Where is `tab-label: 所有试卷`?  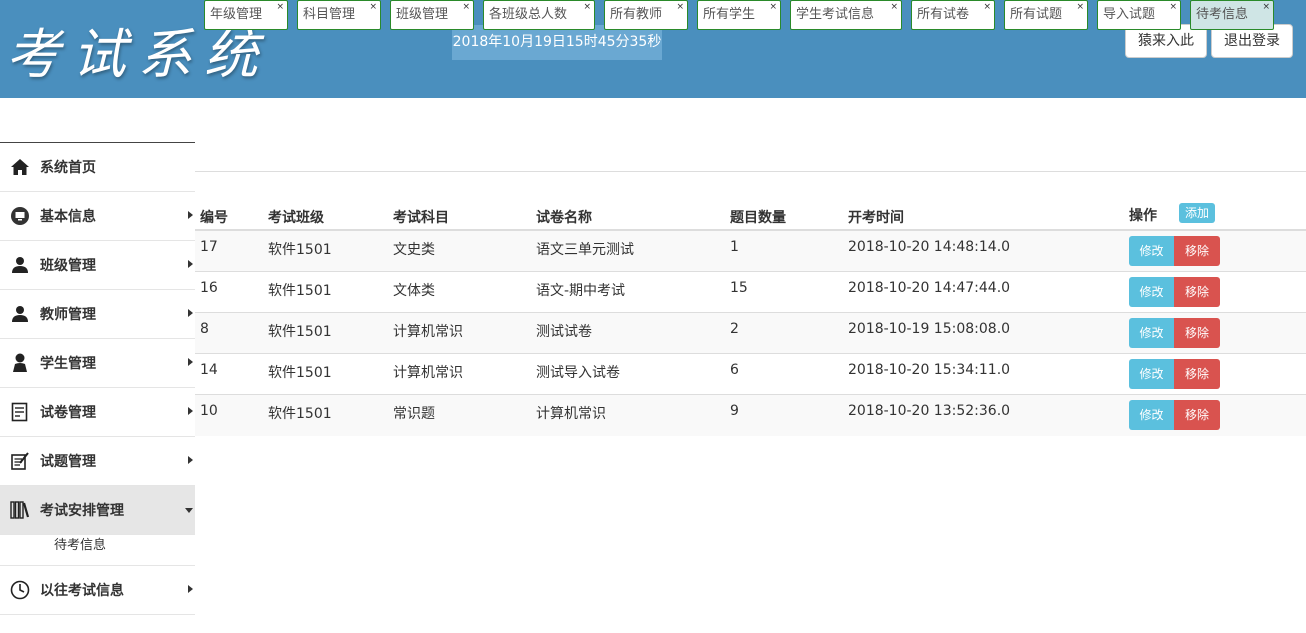
tab-label: 所有试卷 is located at coordinates (943, 14).